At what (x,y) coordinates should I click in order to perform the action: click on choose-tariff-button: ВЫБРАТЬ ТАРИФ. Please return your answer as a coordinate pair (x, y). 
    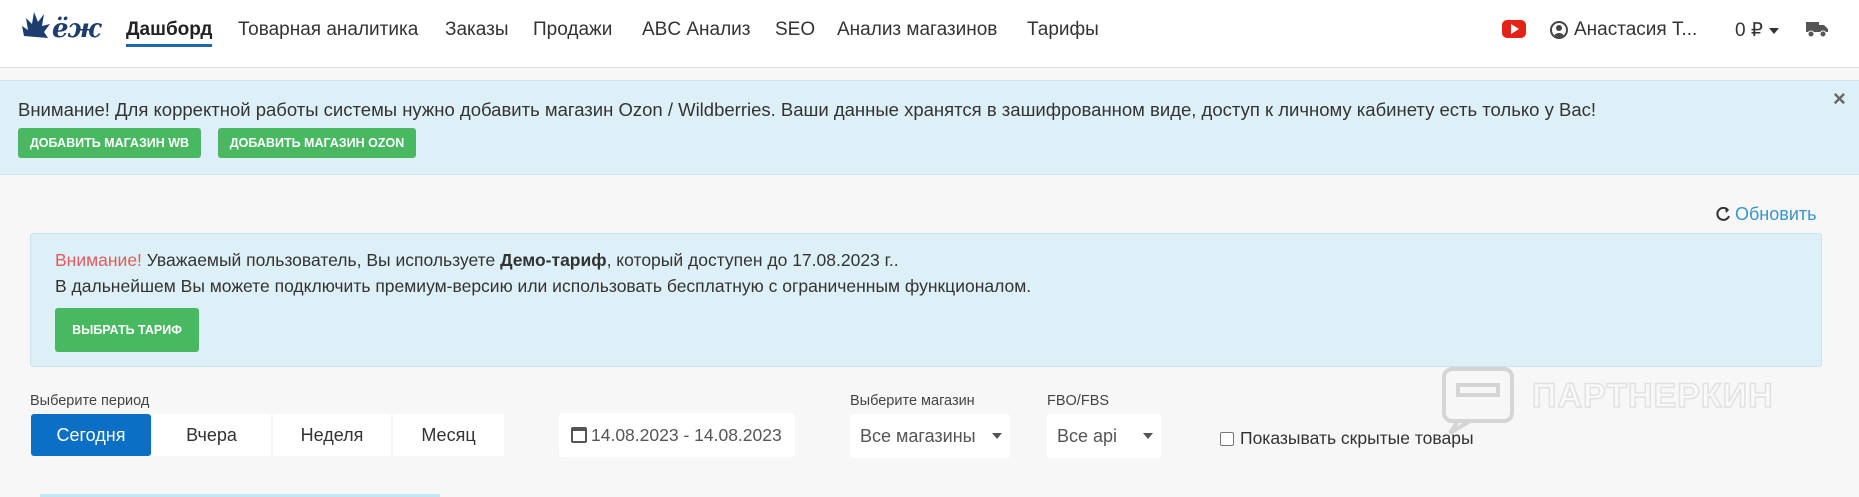
    Looking at the image, I should click on (127, 330).